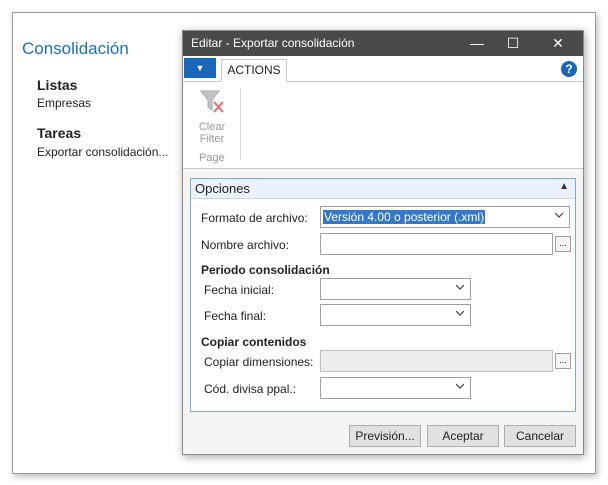  I want to click on file-format-select: Versión 4.00 o posterior (.xml), so click(445, 217).